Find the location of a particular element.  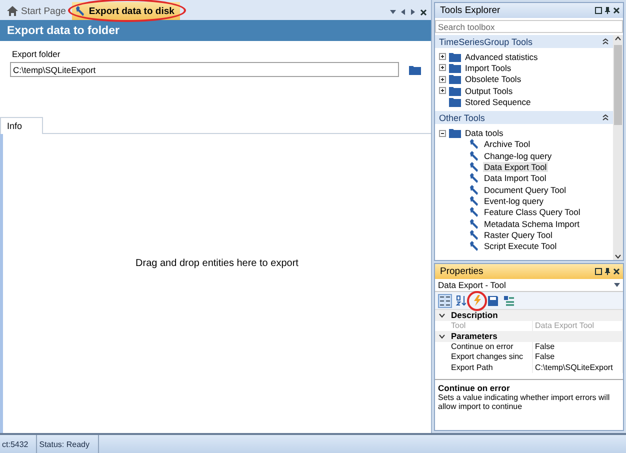

property-value: C:\temp\SQLiteExport is located at coordinates (578, 367).